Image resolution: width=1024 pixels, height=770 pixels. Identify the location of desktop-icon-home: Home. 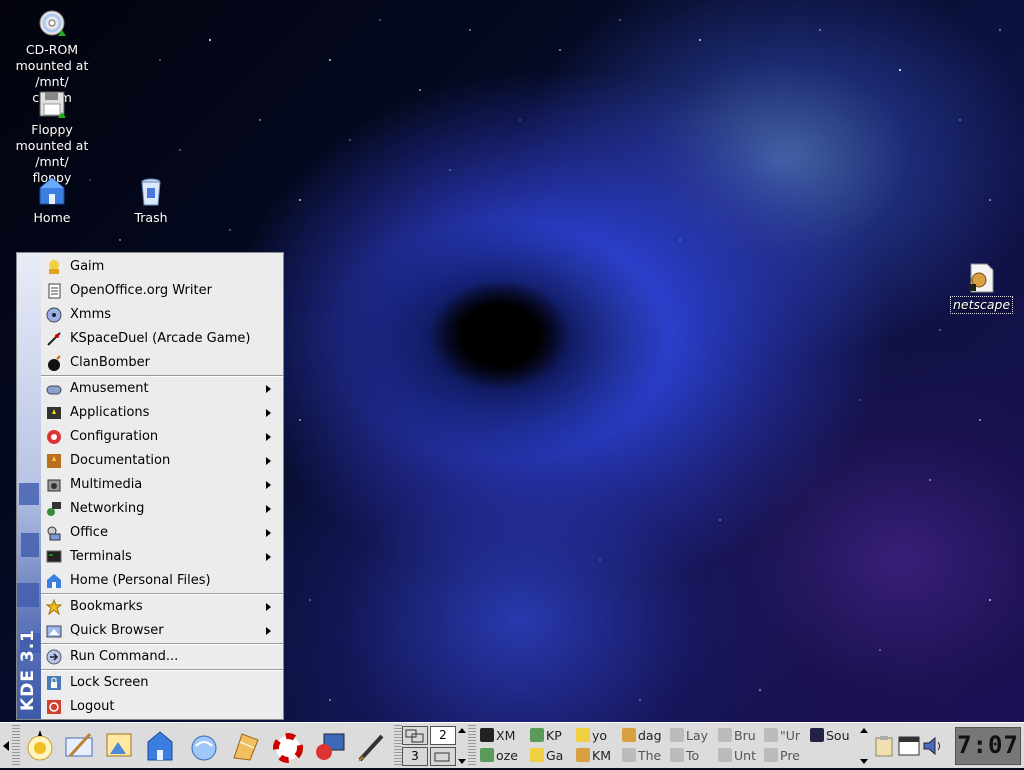
(52, 201).